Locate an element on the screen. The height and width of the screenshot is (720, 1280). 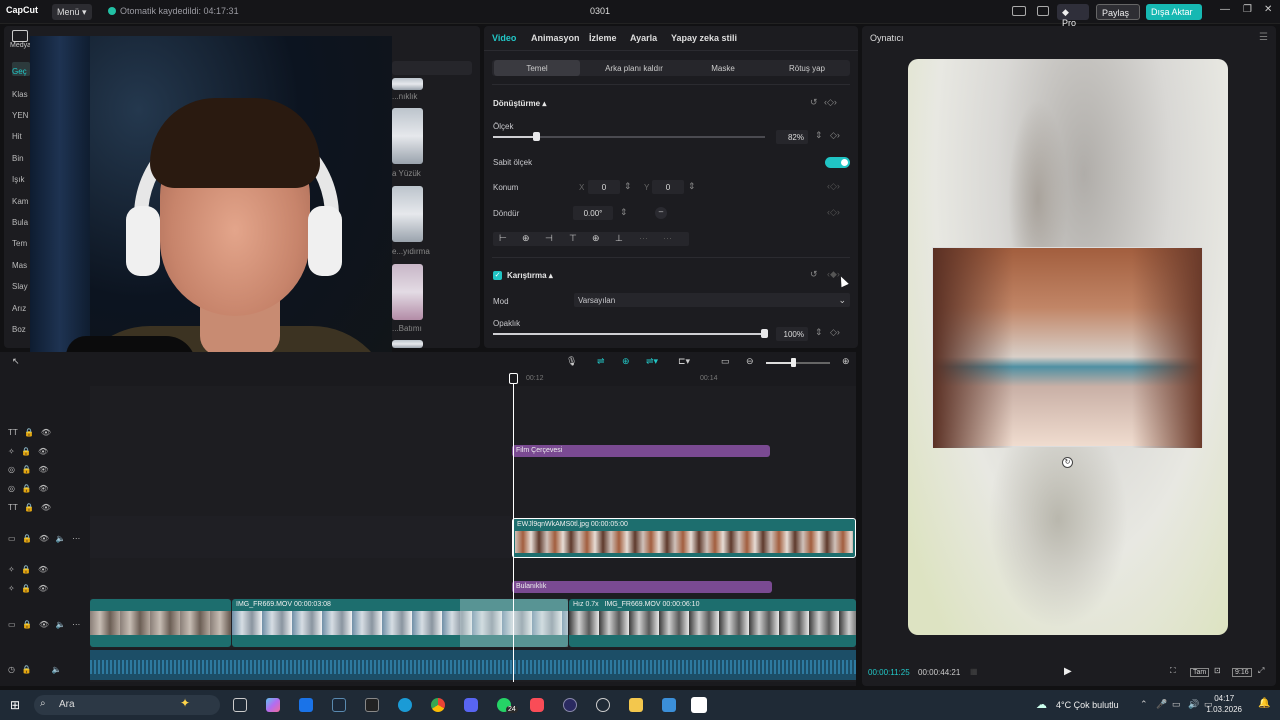
zoom-slider is located at coordinates (798, 362).